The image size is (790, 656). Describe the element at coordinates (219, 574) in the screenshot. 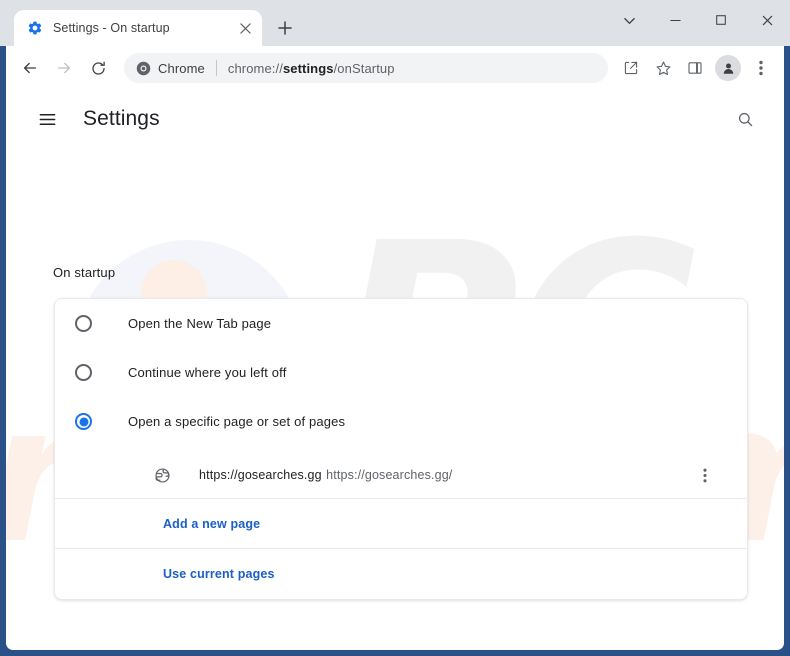

I see `use-current-pages-label: Use current pages` at that location.